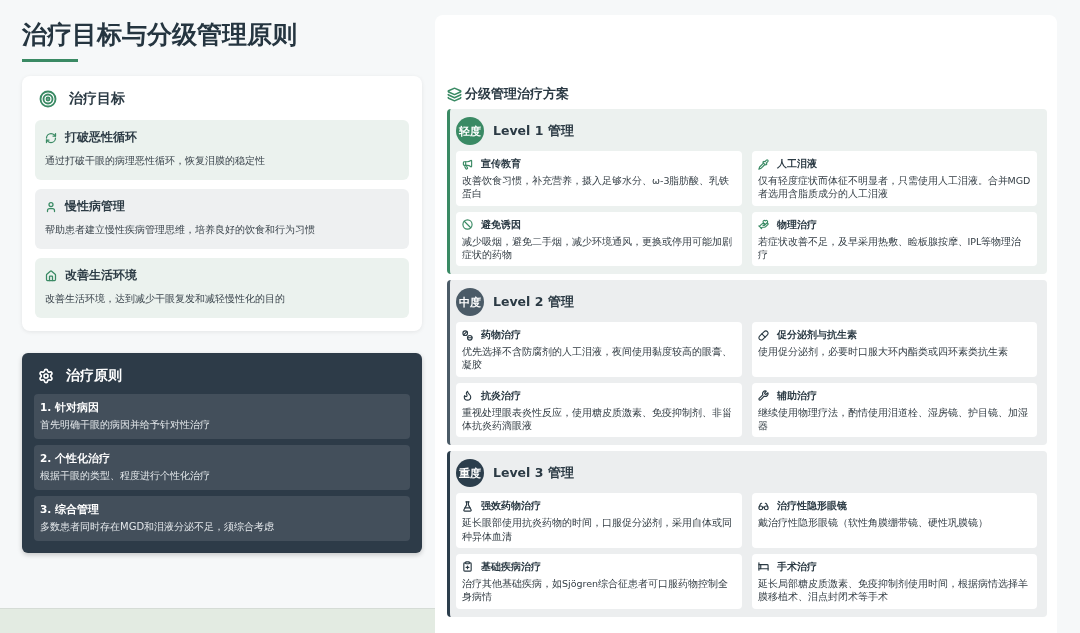 The height and width of the screenshot is (633, 1080). Describe the element at coordinates (811, 506) in the screenshot. I see `treatment-title: 治疗性隐形眼镜` at that location.